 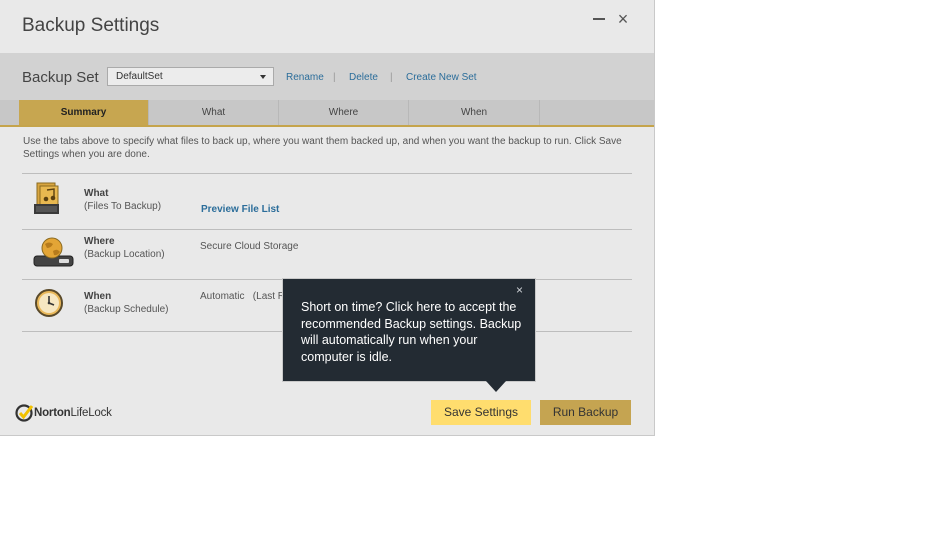 What do you see at coordinates (49, 305) in the screenshot?
I see `clock-icon` at bounding box center [49, 305].